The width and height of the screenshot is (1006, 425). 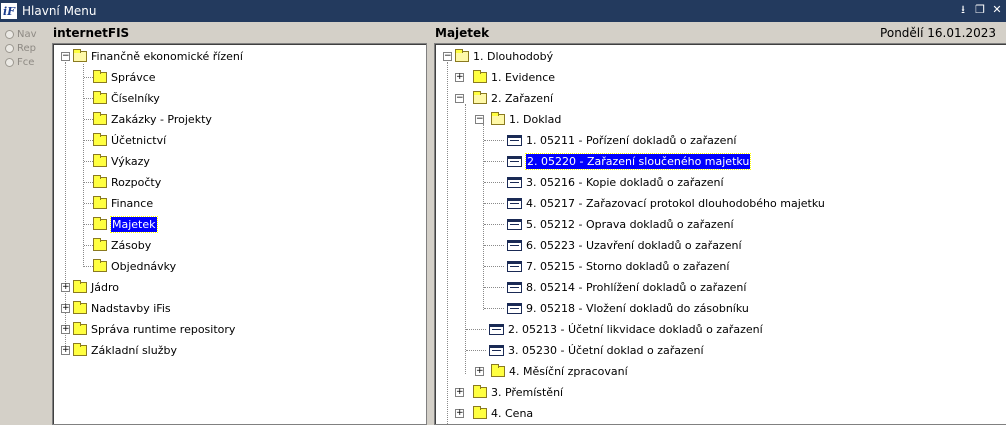 What do you see at coordinates (9, 11) in the screenshot?
I see `app-logo-icon: iF` at bounding box center [9, 11].